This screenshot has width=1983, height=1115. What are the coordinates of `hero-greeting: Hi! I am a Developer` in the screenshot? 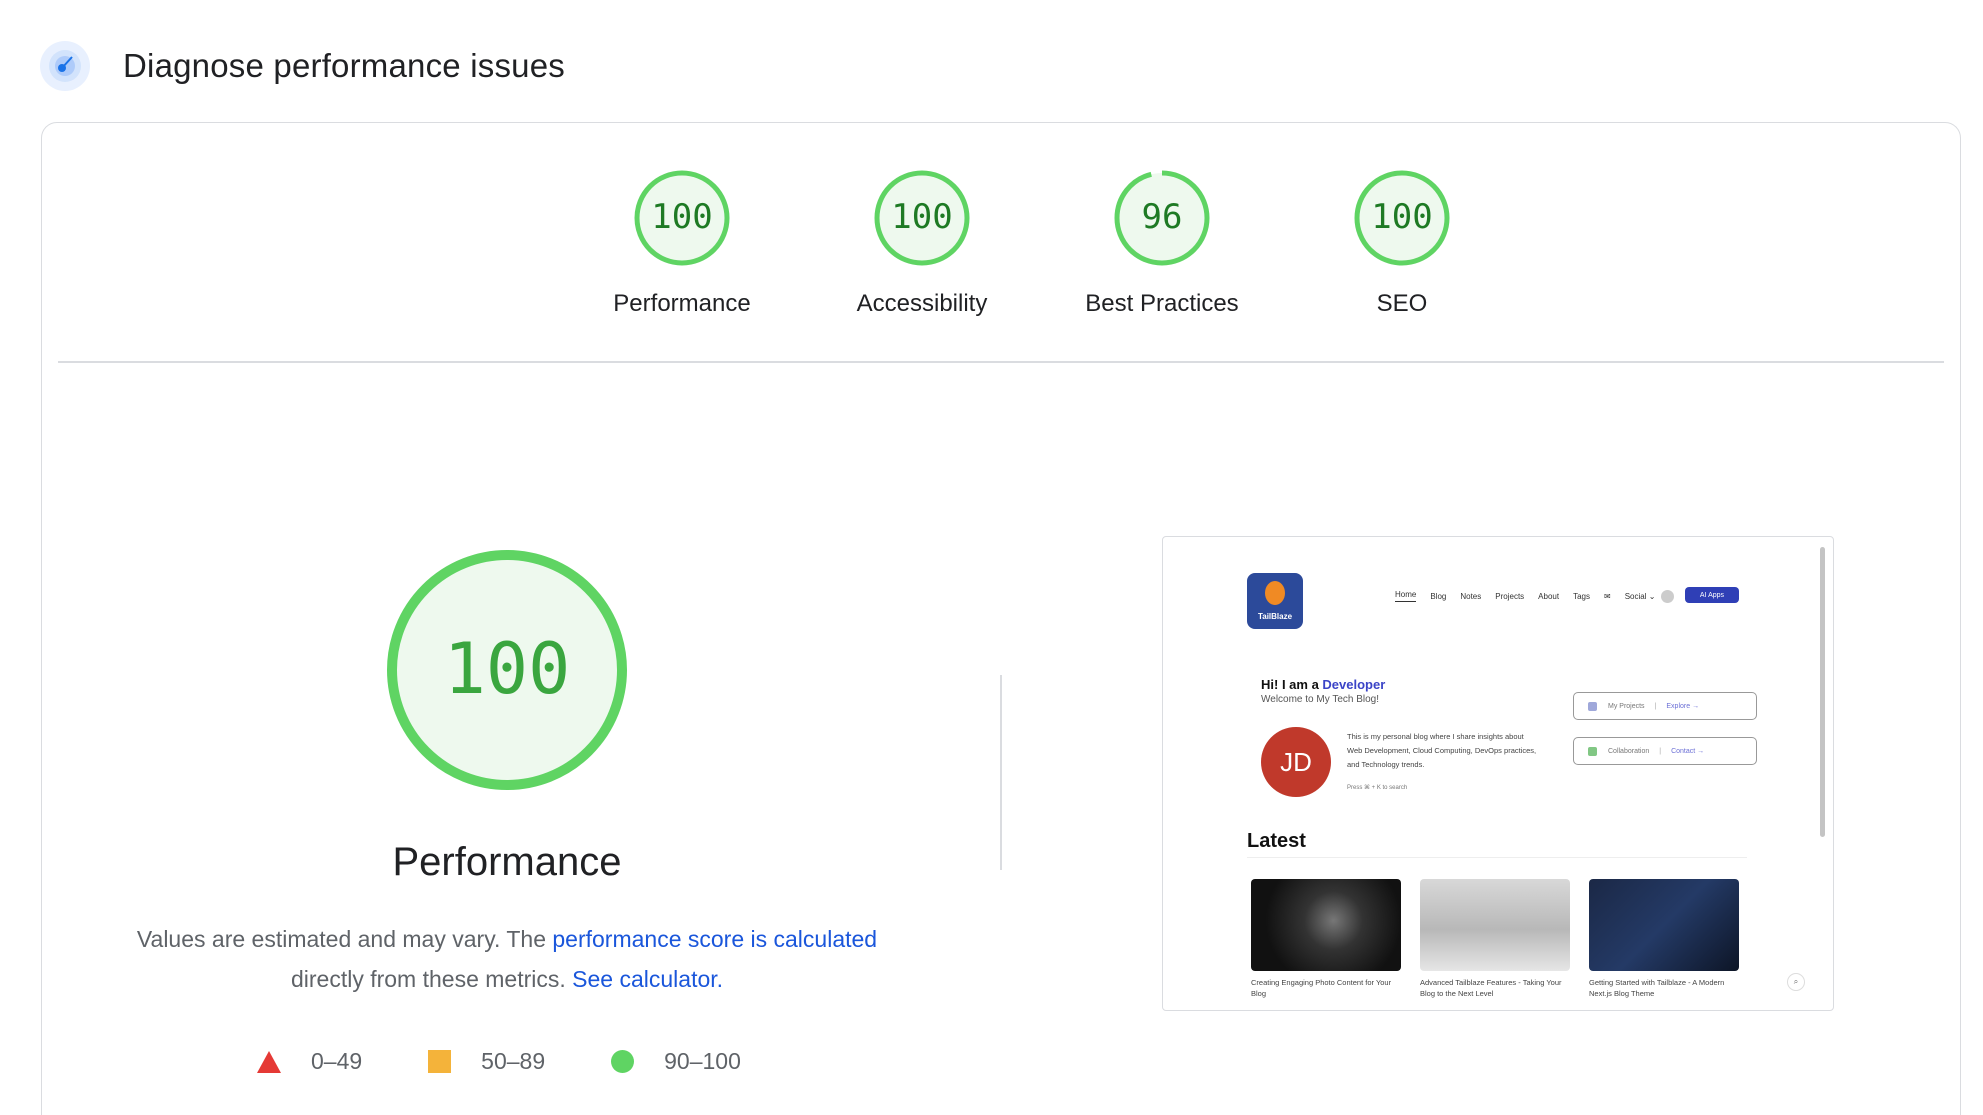 It's located at (1323, 684).